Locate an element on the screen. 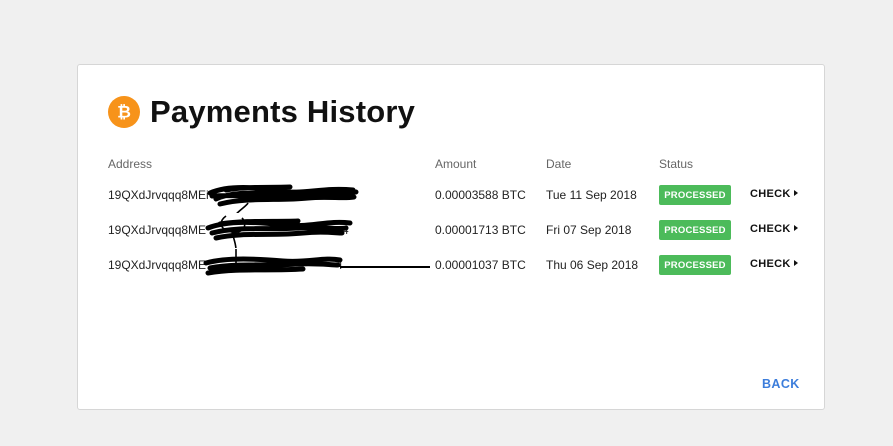  date-cell: Tue 11 Sep 2018 is located at coordinates (591, 195).